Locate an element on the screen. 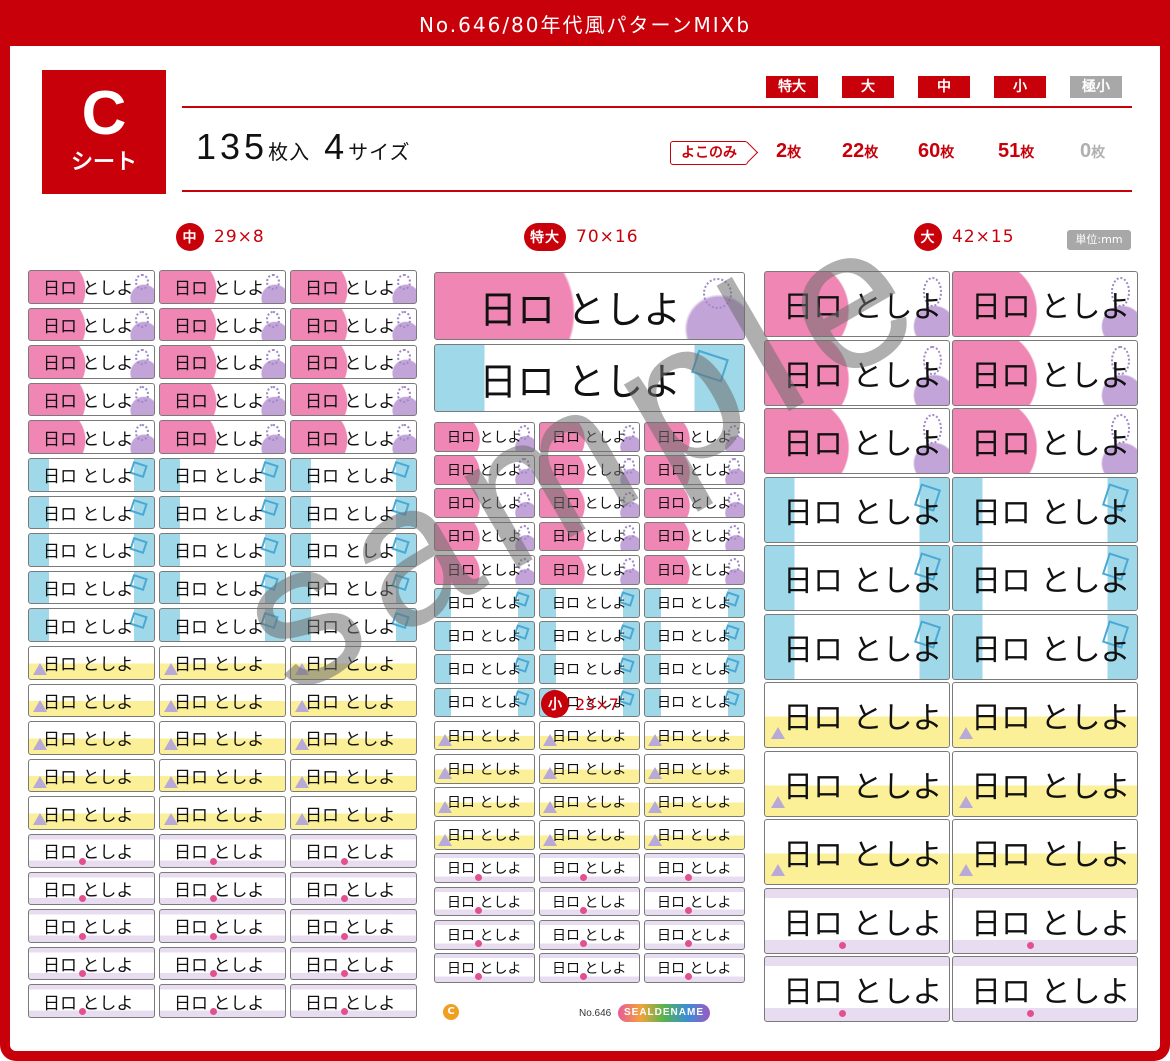  section-dims-small: 23×7 is located at coordinates (597, 704).